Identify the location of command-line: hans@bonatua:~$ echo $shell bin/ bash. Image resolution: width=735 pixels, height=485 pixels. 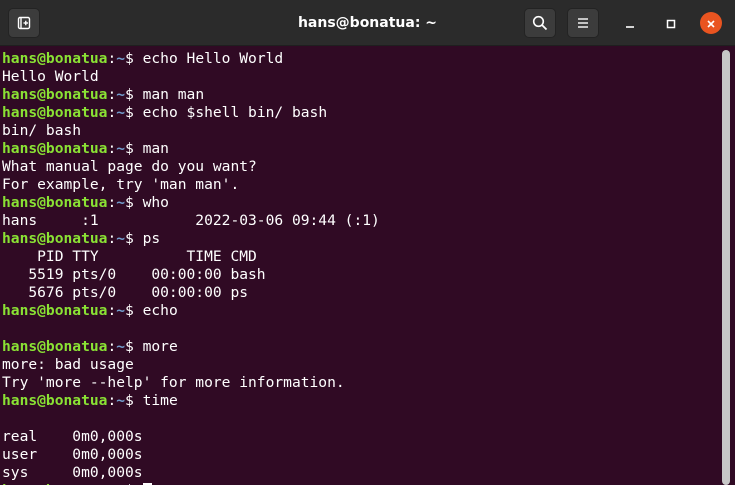
(360, 113).